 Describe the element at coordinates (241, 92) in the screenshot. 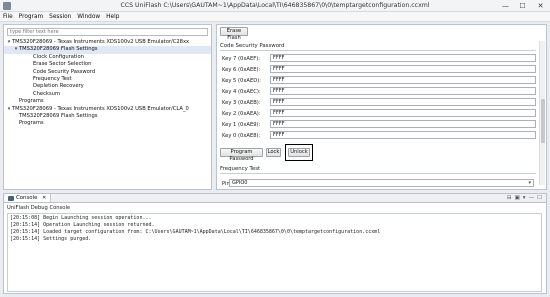

I see `key-4-label: Key 4 (0xAEC):` at that location.